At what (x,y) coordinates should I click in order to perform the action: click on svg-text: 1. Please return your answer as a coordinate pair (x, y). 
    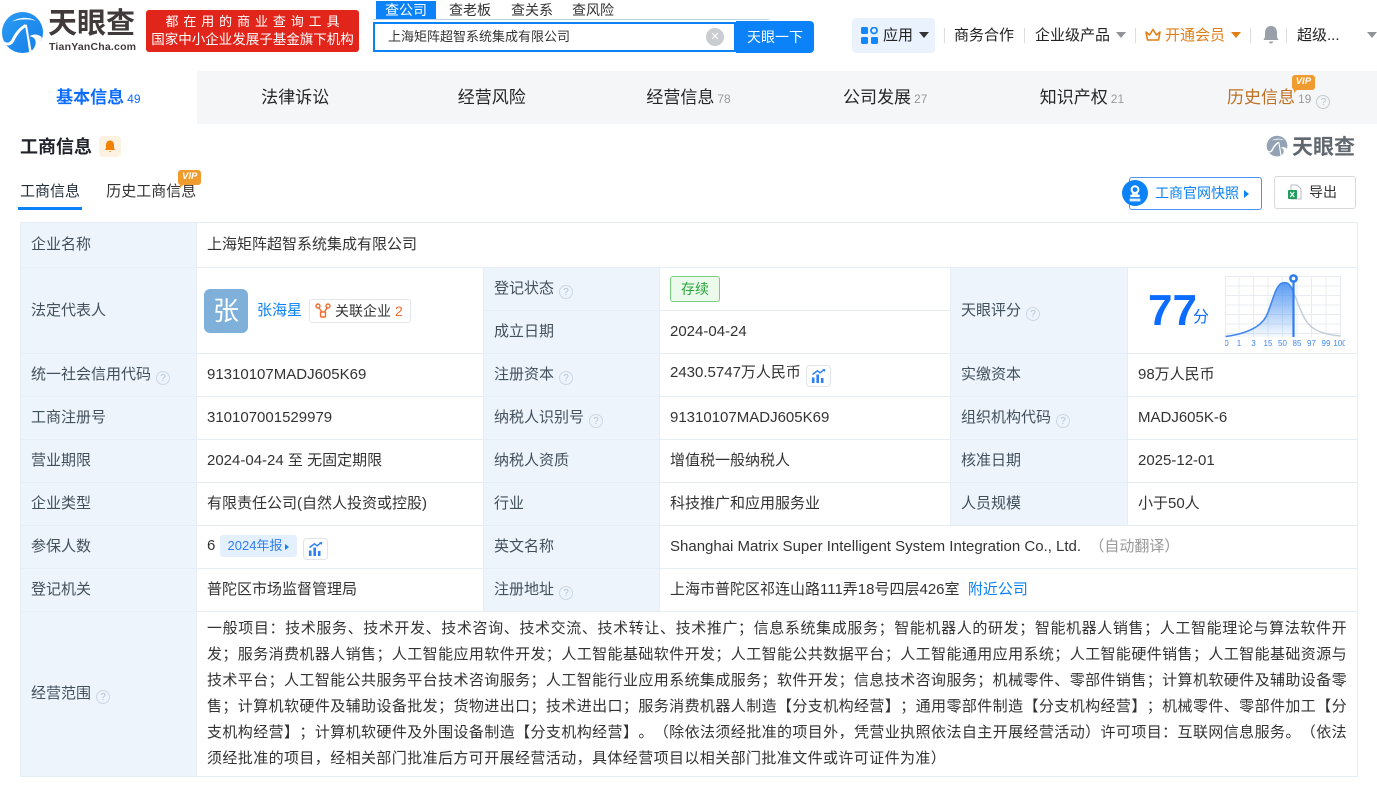
    Looking at the image, I should click on (1239, 343).